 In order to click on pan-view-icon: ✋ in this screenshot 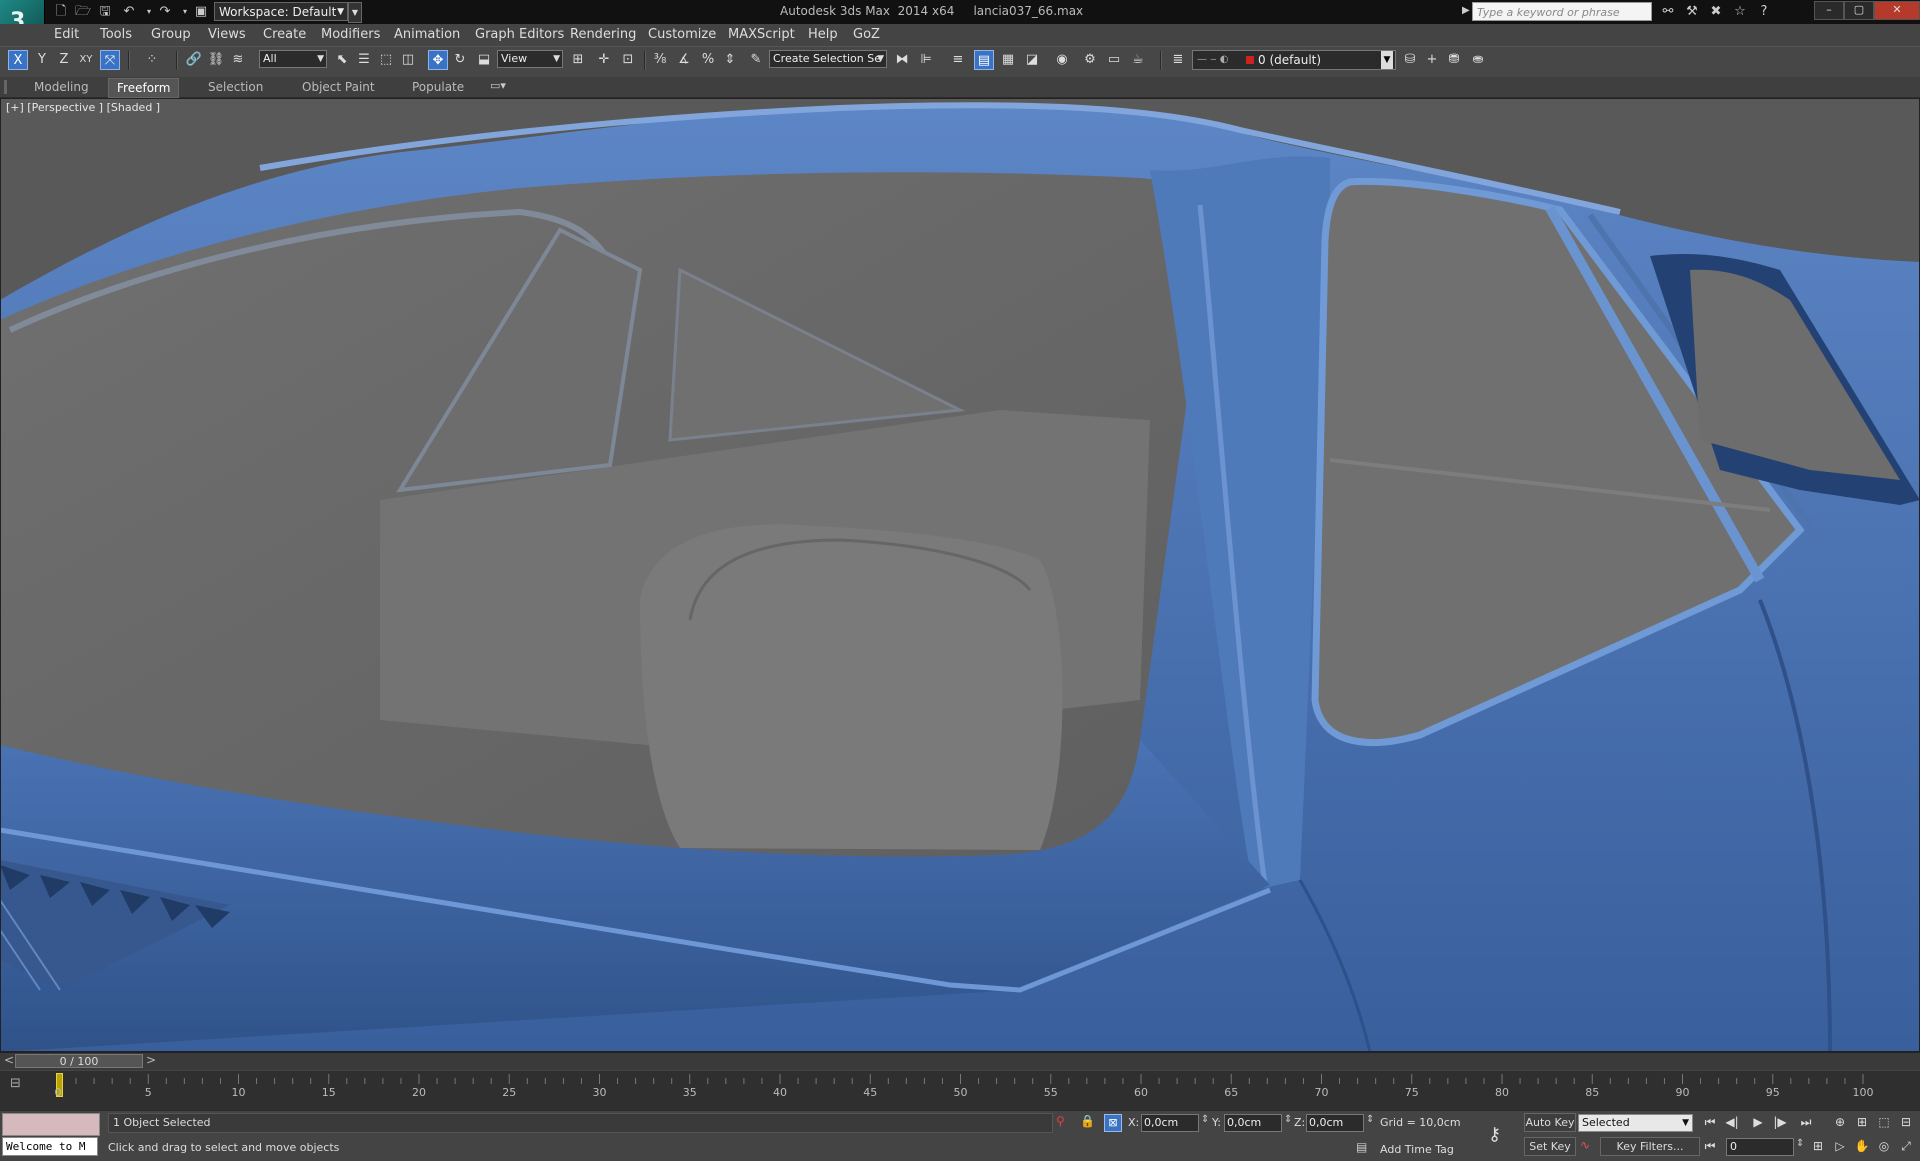, I will do `click(1862, 1146)`.